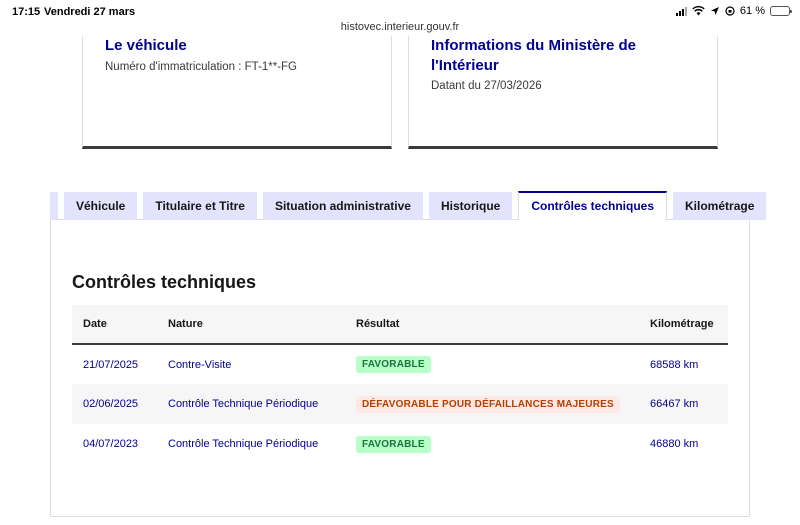 The image size is (800, 525). What do you see at coordinates (111, 444) in the screenshot?
I see `row-date: 04/07/2023` at bounding box center [111, 444].